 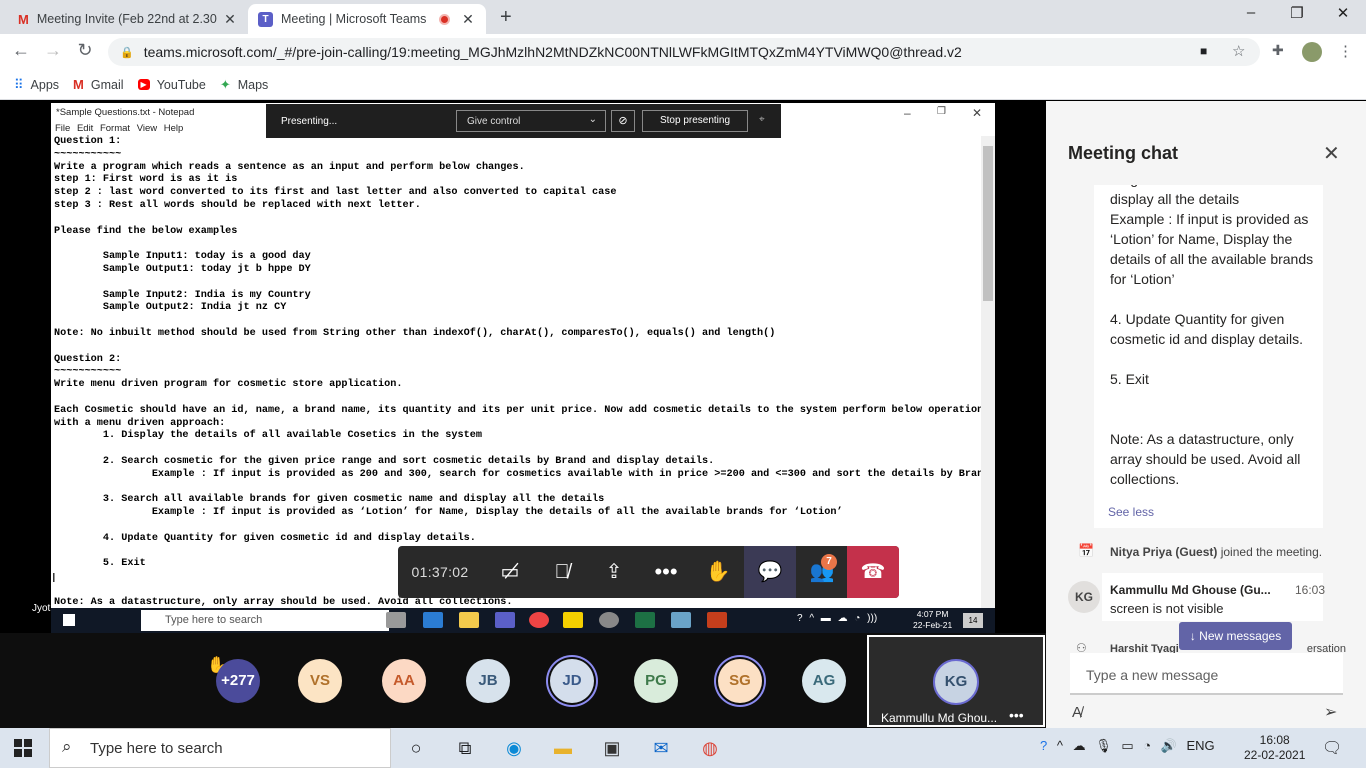 What do you see at coordinates (23, 748) in the screenshot?
I see `windows-icon` at bounding box center [23, 748].